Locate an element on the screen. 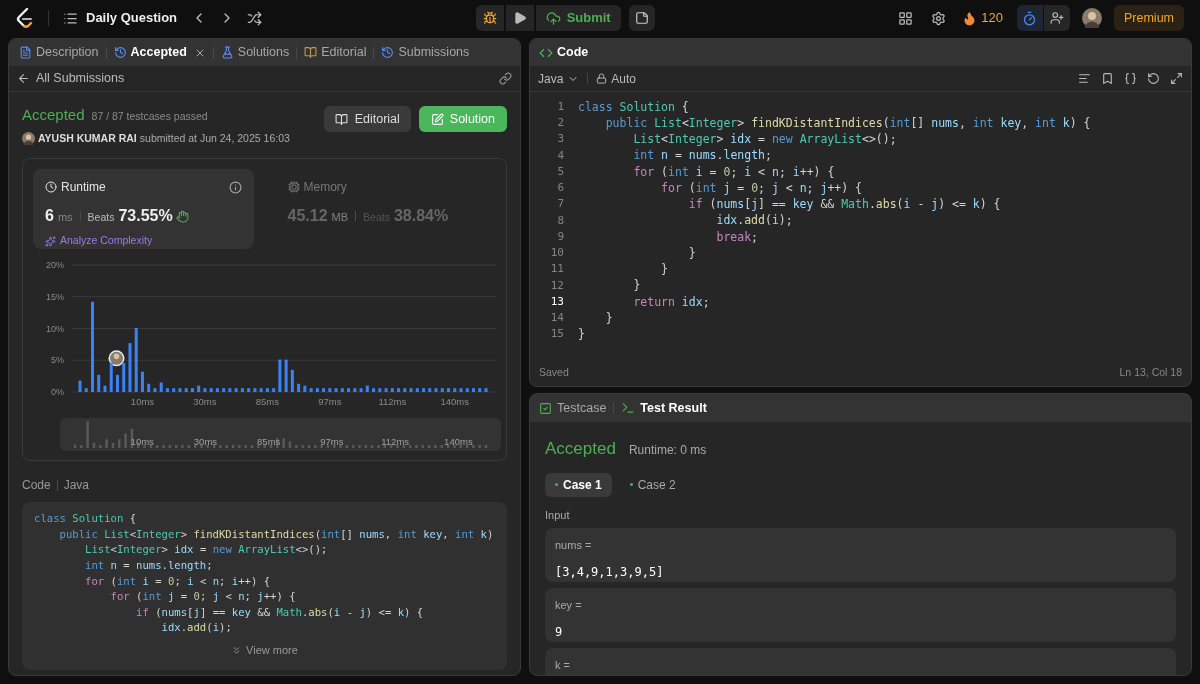 The width and height of the screenshot is (1200, 684). invite-button is located at coordinates (1057, 18).